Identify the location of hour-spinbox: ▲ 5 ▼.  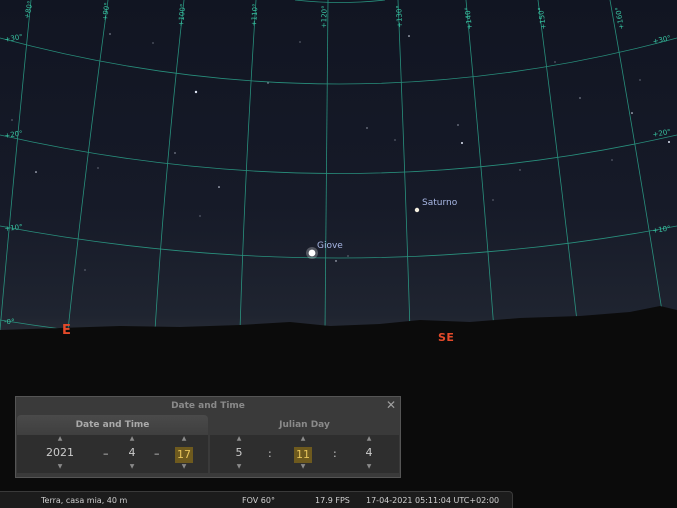
(239, 454).